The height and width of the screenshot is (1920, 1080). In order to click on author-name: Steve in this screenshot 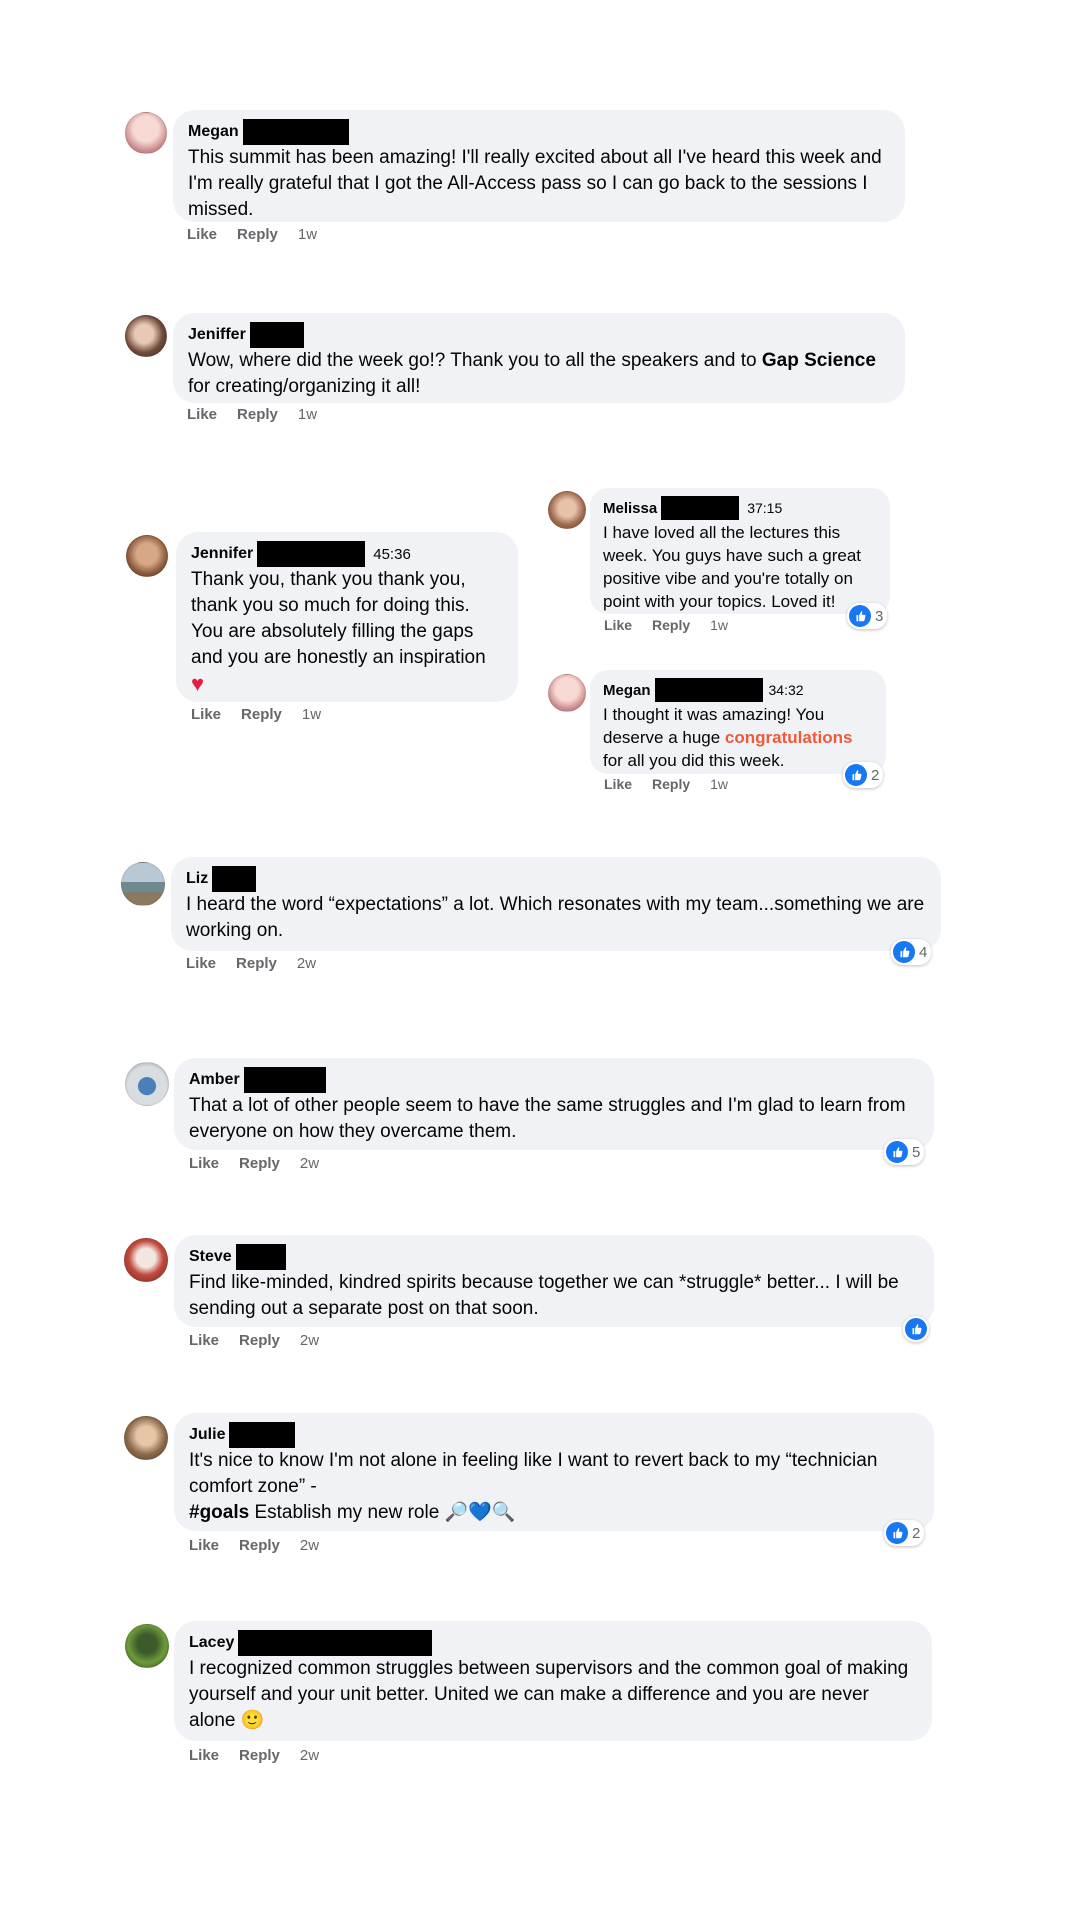, I will do `click(210, 1257)`.